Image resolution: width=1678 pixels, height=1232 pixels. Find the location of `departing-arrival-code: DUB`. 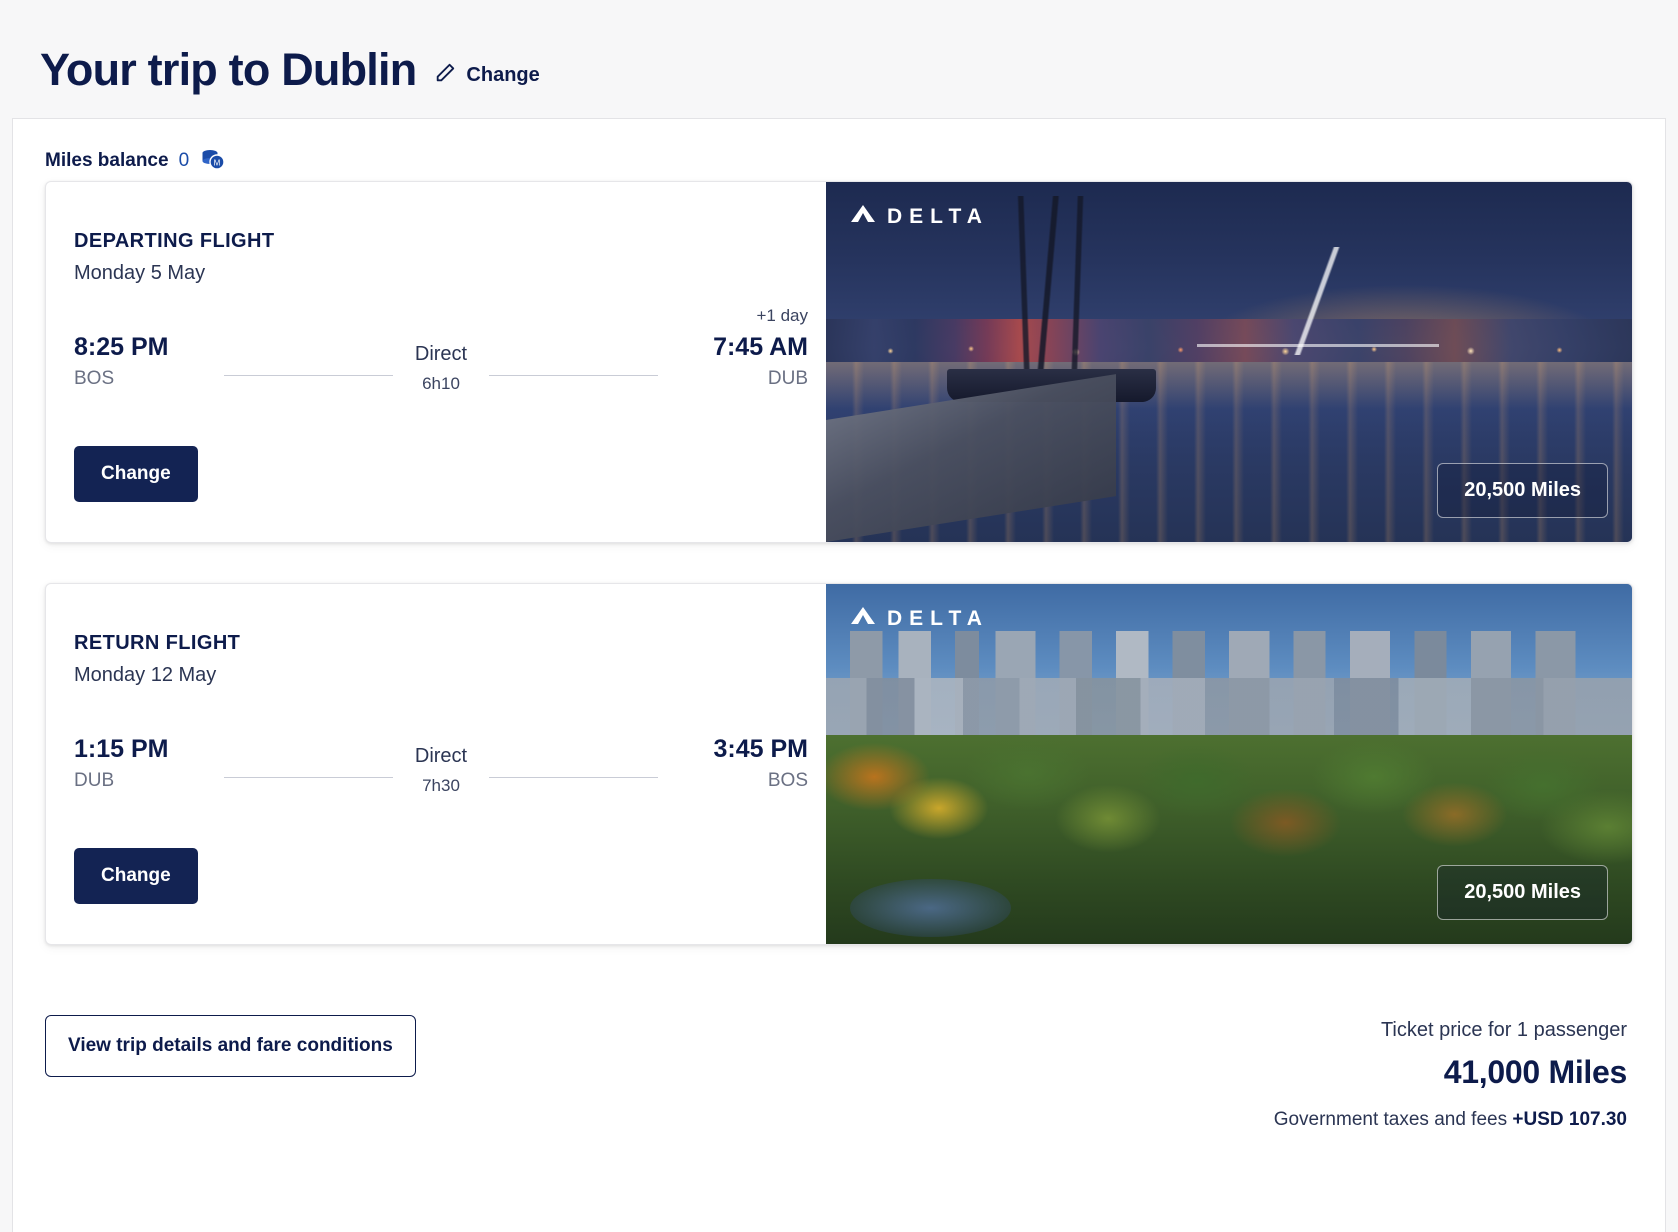

departing-arrival-code: DUB is located at coordinates (787, 378).